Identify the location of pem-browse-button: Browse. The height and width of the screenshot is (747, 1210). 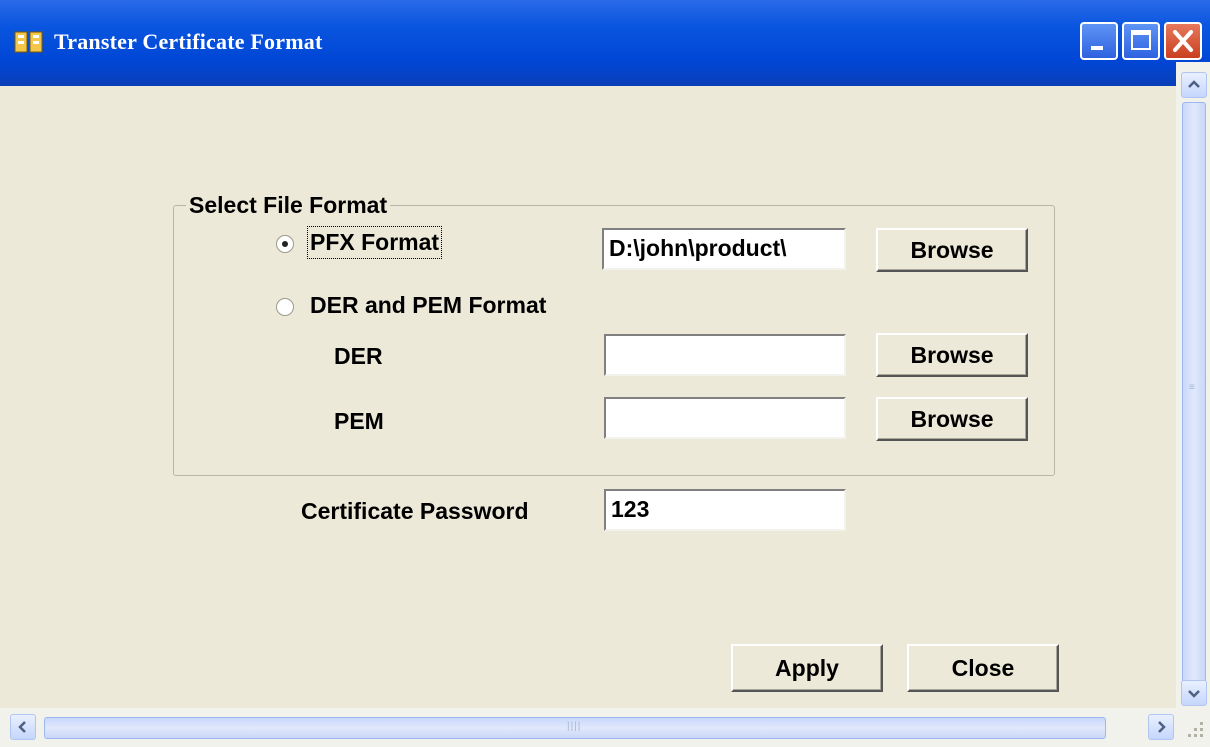
(952, 419).